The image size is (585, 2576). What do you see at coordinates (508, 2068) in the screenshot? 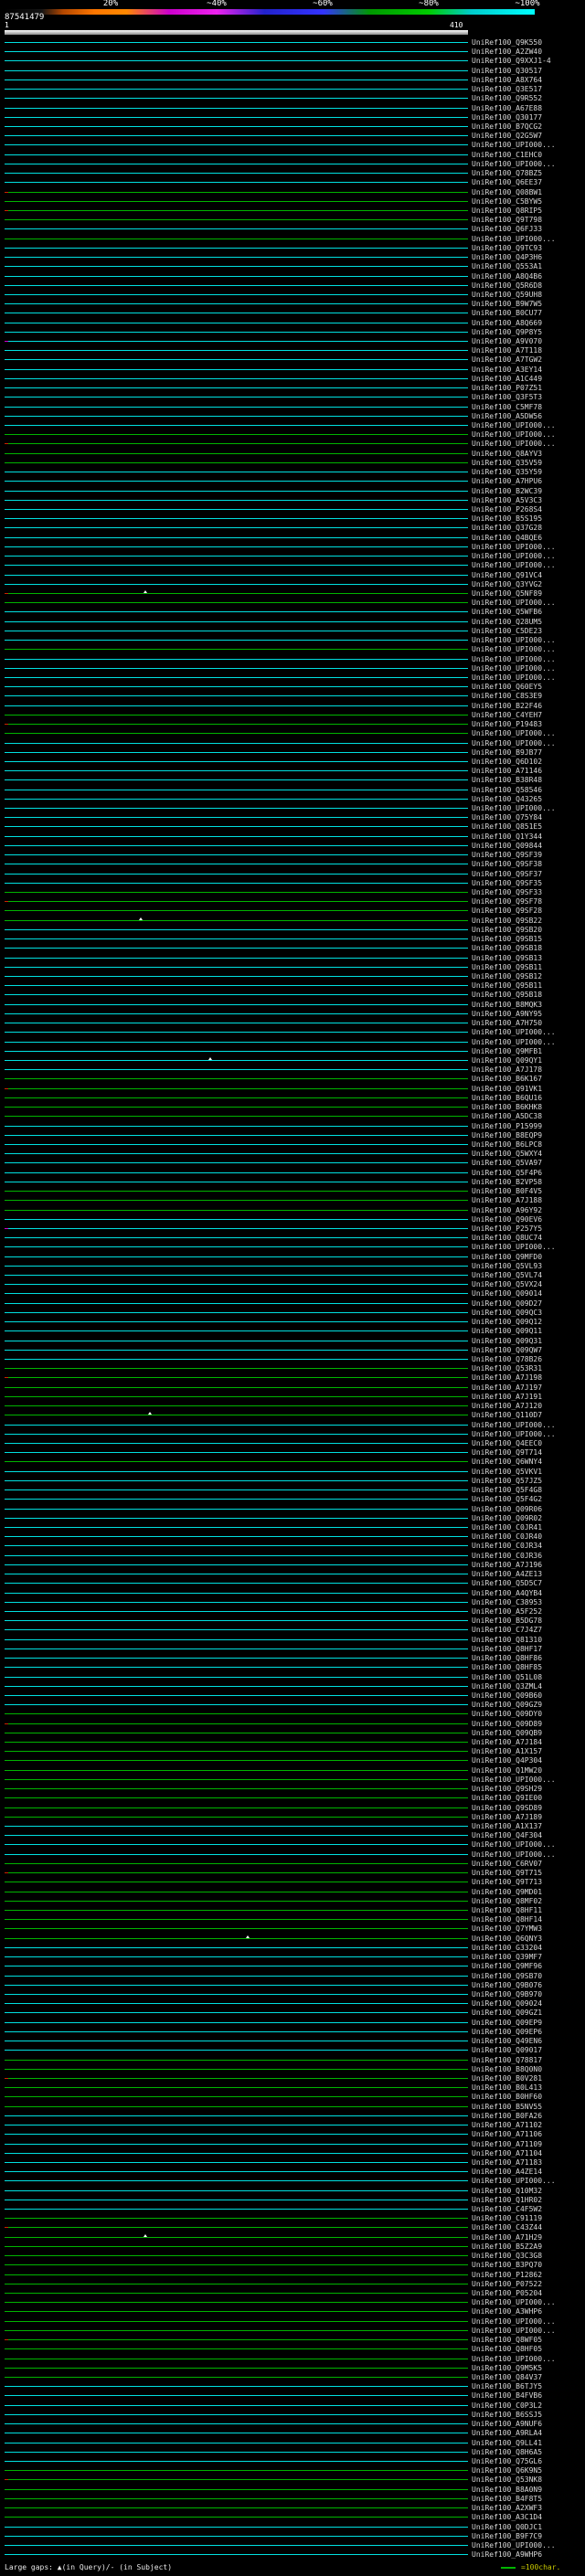
I see `hit-label: UniRef100_B8Q0N0` at bounding box center [508, 2068].